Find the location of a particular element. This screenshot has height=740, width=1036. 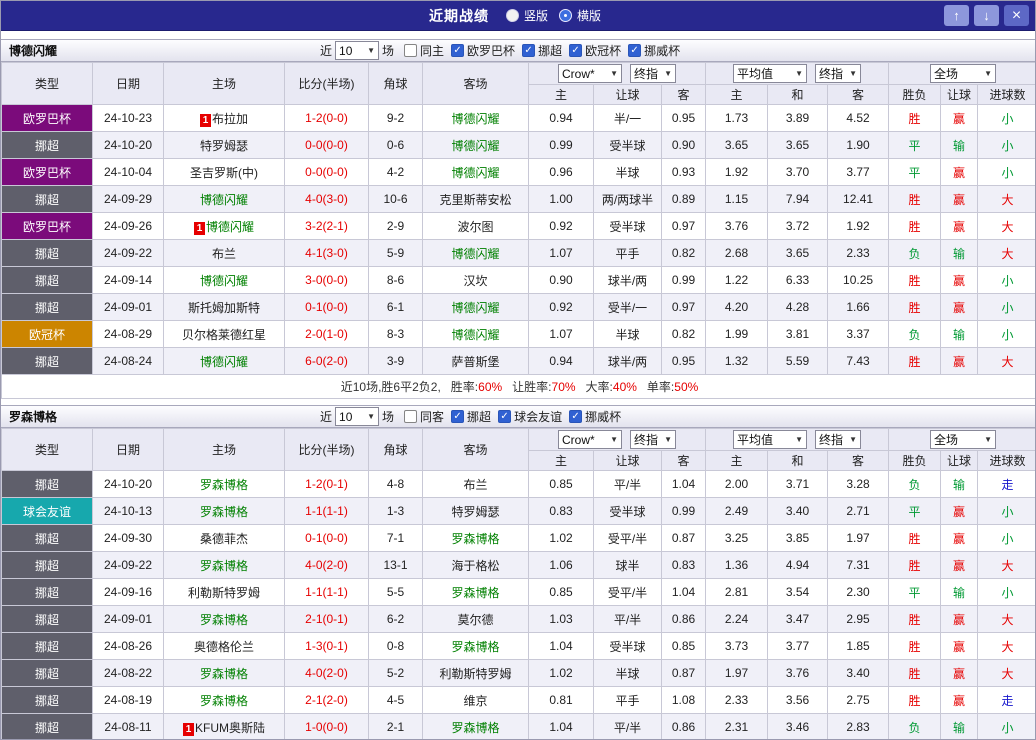

scroll-down-button: ↓ is located at coordinates (986, 15).